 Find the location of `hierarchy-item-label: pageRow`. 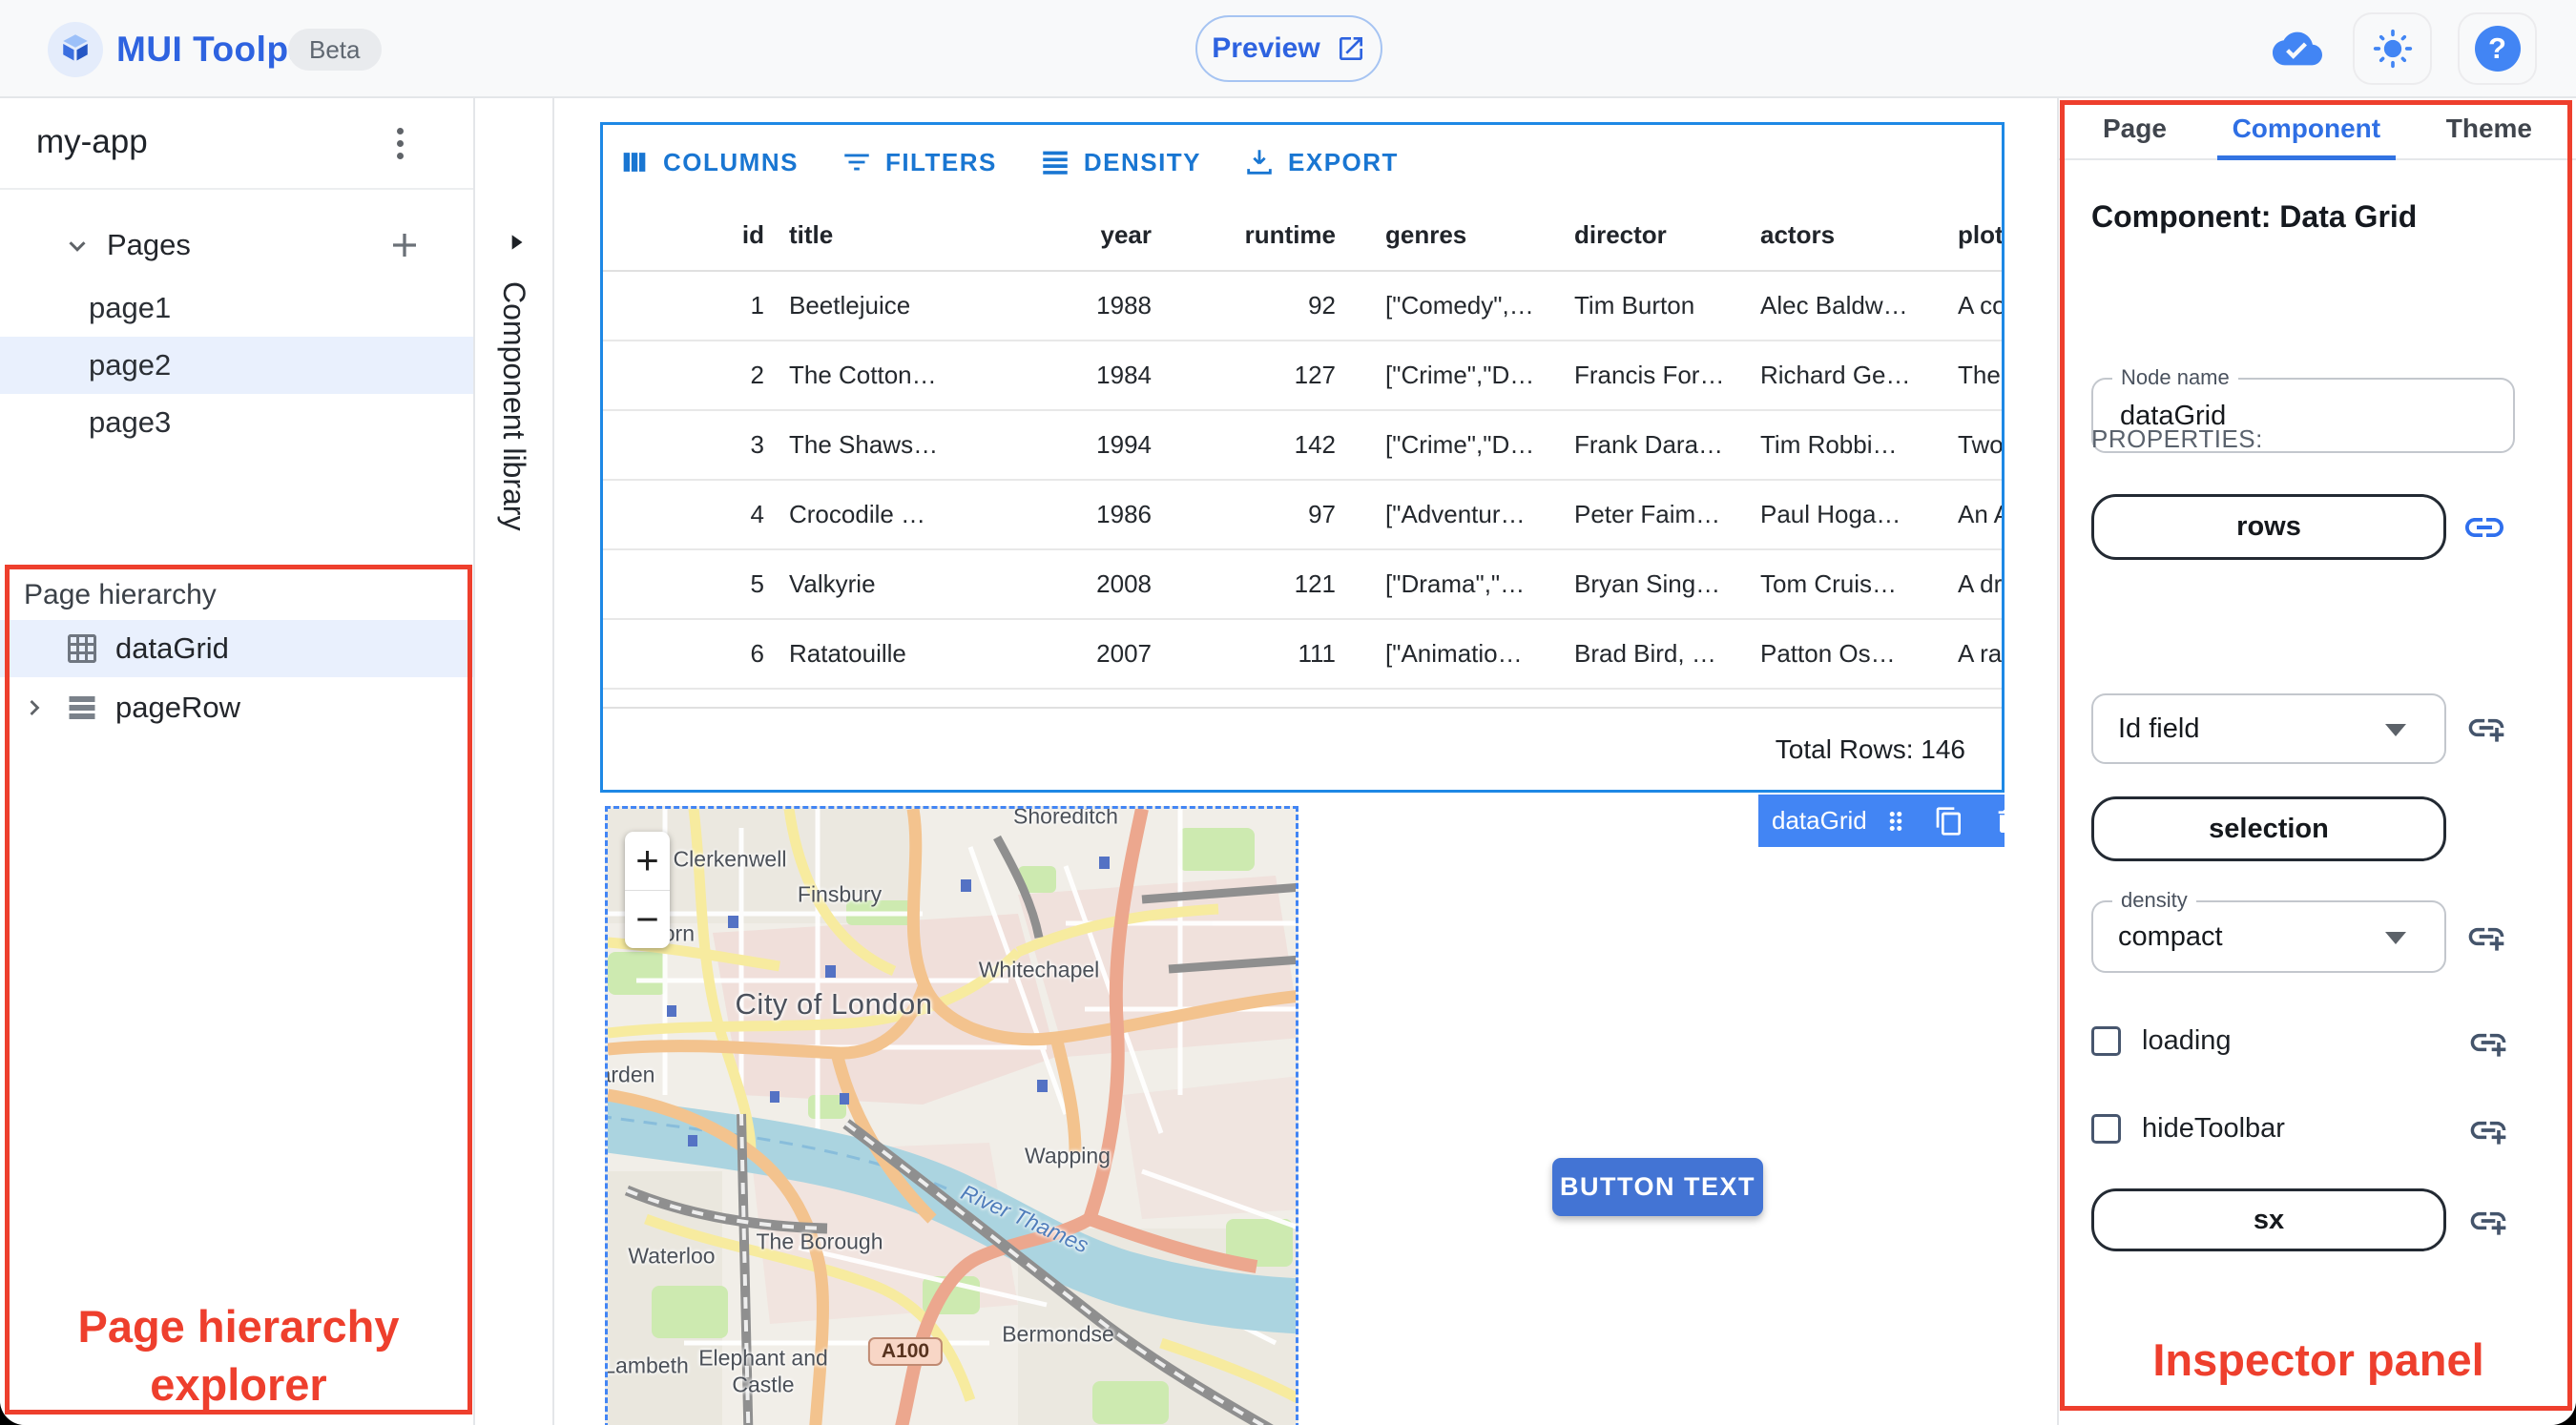

hierarchy-item-label: pageRow is located at coordinates (177, 707).